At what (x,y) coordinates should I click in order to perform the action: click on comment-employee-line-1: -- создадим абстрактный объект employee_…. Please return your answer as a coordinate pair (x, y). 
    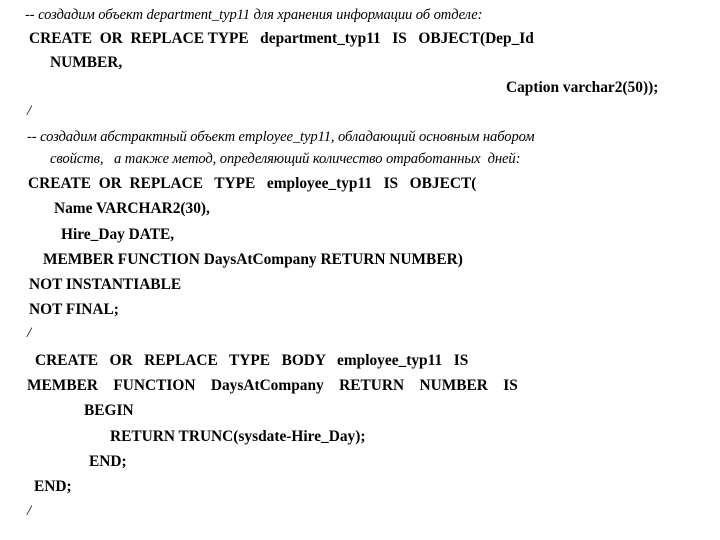
    Looking at the image, I should click on (281, 137).